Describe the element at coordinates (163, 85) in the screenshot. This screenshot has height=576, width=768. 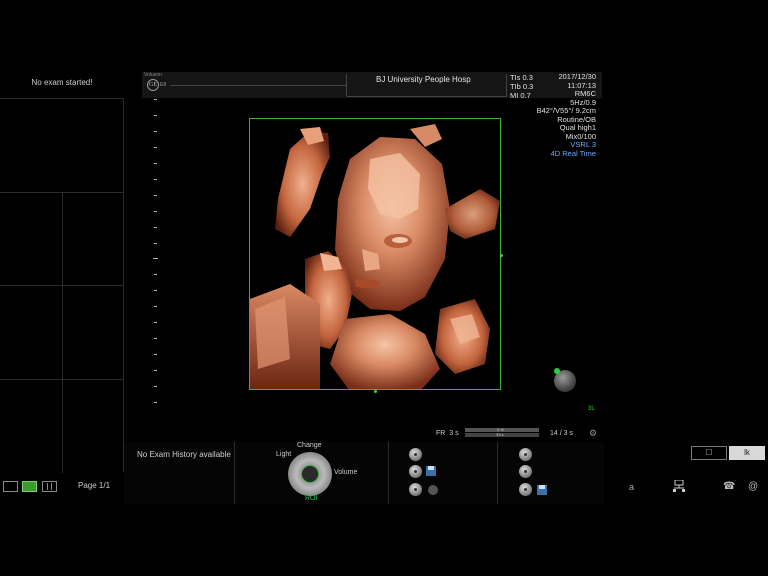
I see `logo-model: E8` at that location.